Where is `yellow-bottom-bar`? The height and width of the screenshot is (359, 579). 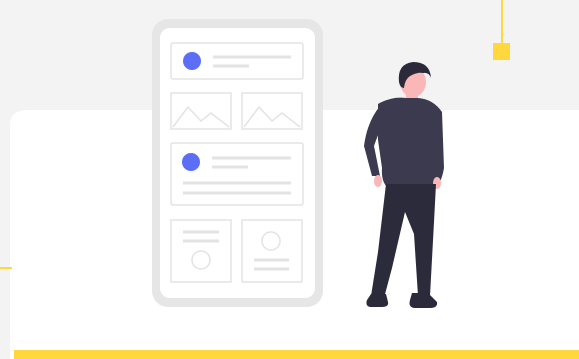
yellow-bottom-bar is located at coordinates (296, 354).